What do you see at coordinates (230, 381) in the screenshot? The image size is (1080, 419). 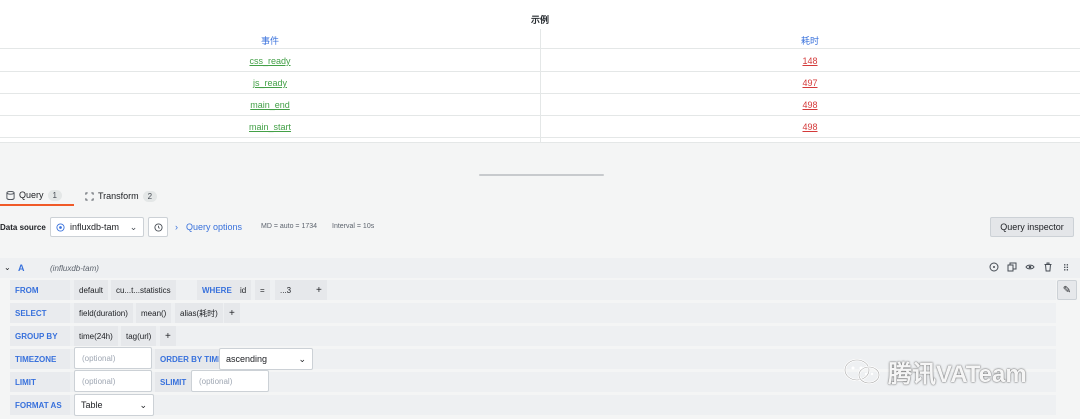 I see `slimit-input: (optional)` at bounding box center [230, 381].